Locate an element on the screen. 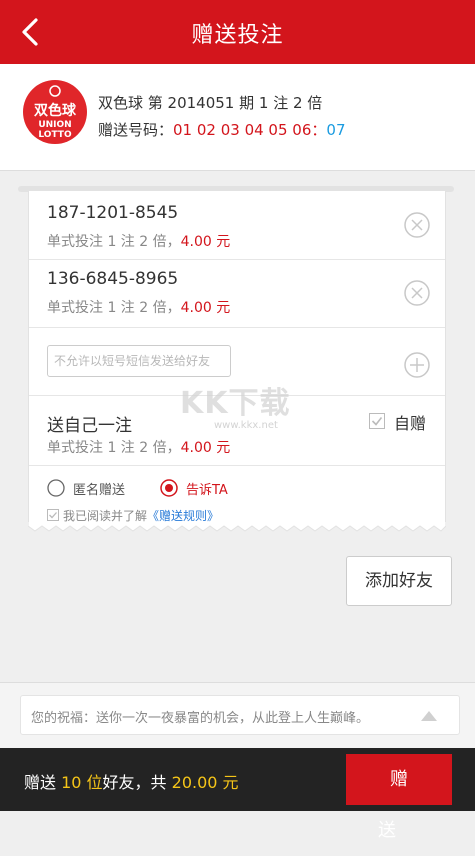 This screenshot has width=475, height=856. union-lotto-logo: 双色球 UNION LOTTO is located at coordinates (55, 112).